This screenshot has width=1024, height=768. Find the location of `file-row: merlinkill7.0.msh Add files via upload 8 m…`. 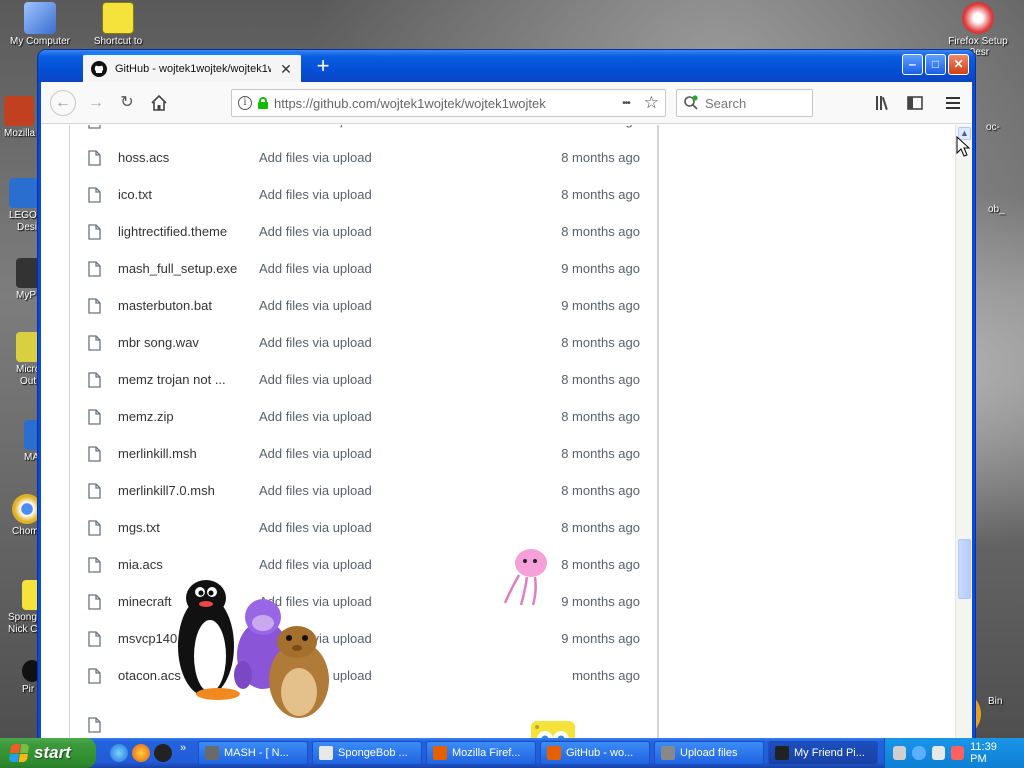

file-row: merlinkill7.0.msh Add files via upload 8 m… is located at coordinates (364, 490).